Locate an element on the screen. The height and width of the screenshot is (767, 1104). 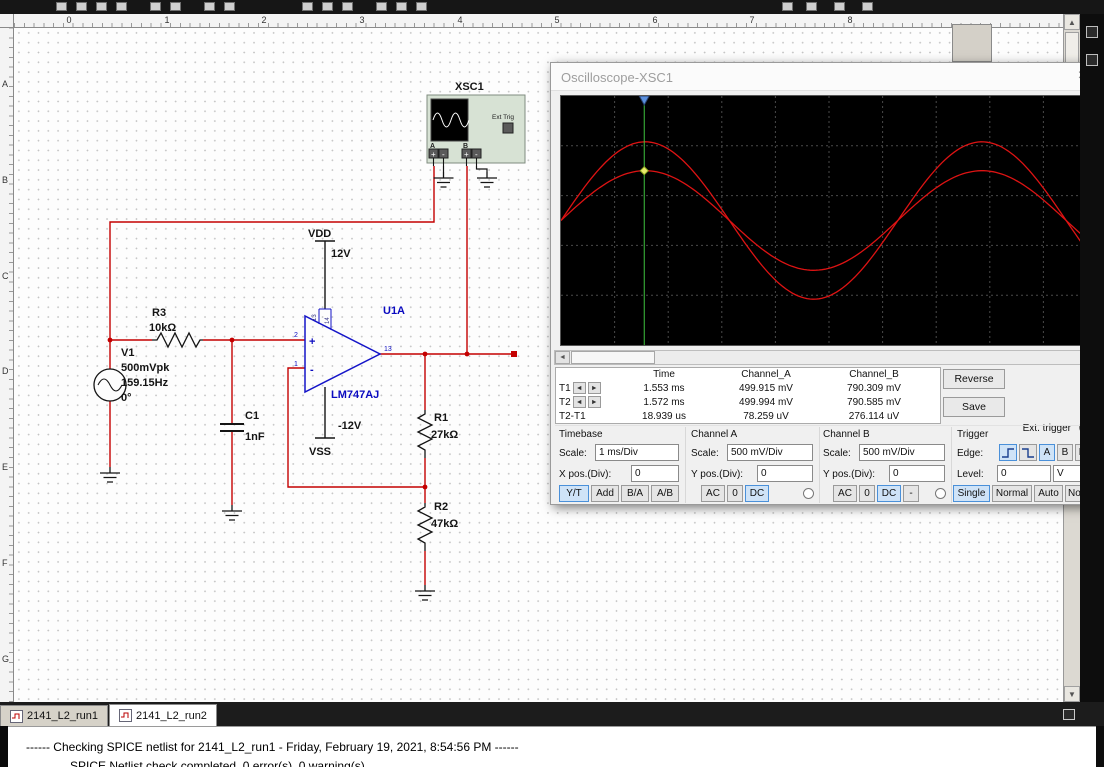
tab-list-button is located at coordinates (1069, 714).